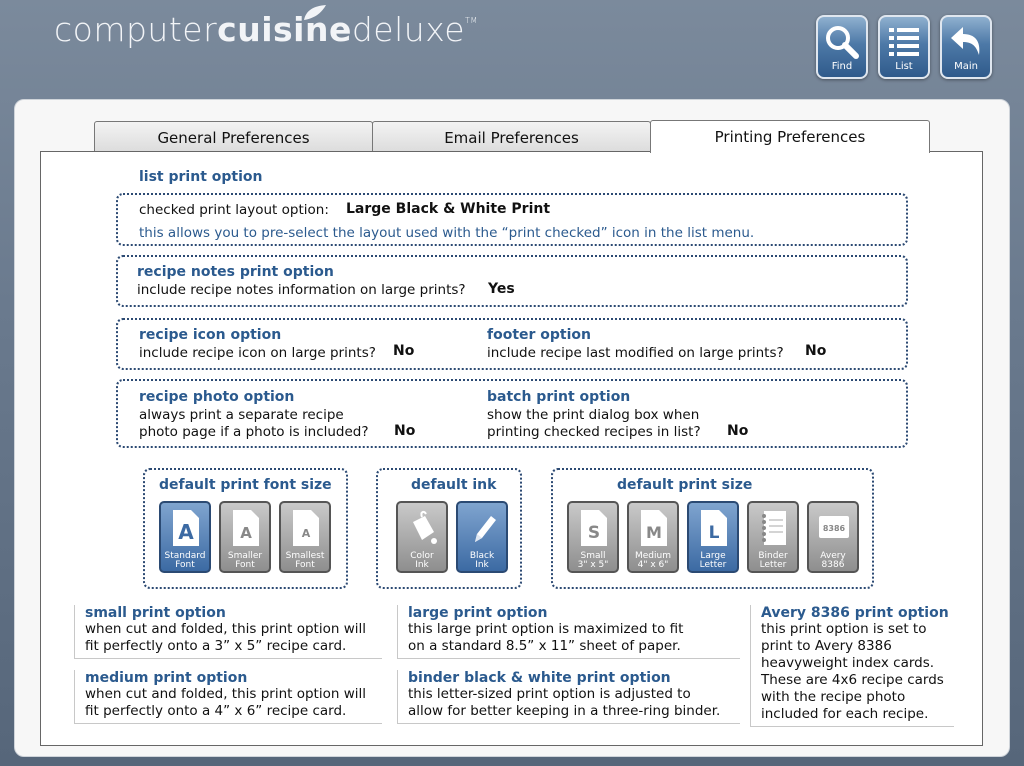  I want to click on logo-text-cuisine: cuisine, so click(284, 29).